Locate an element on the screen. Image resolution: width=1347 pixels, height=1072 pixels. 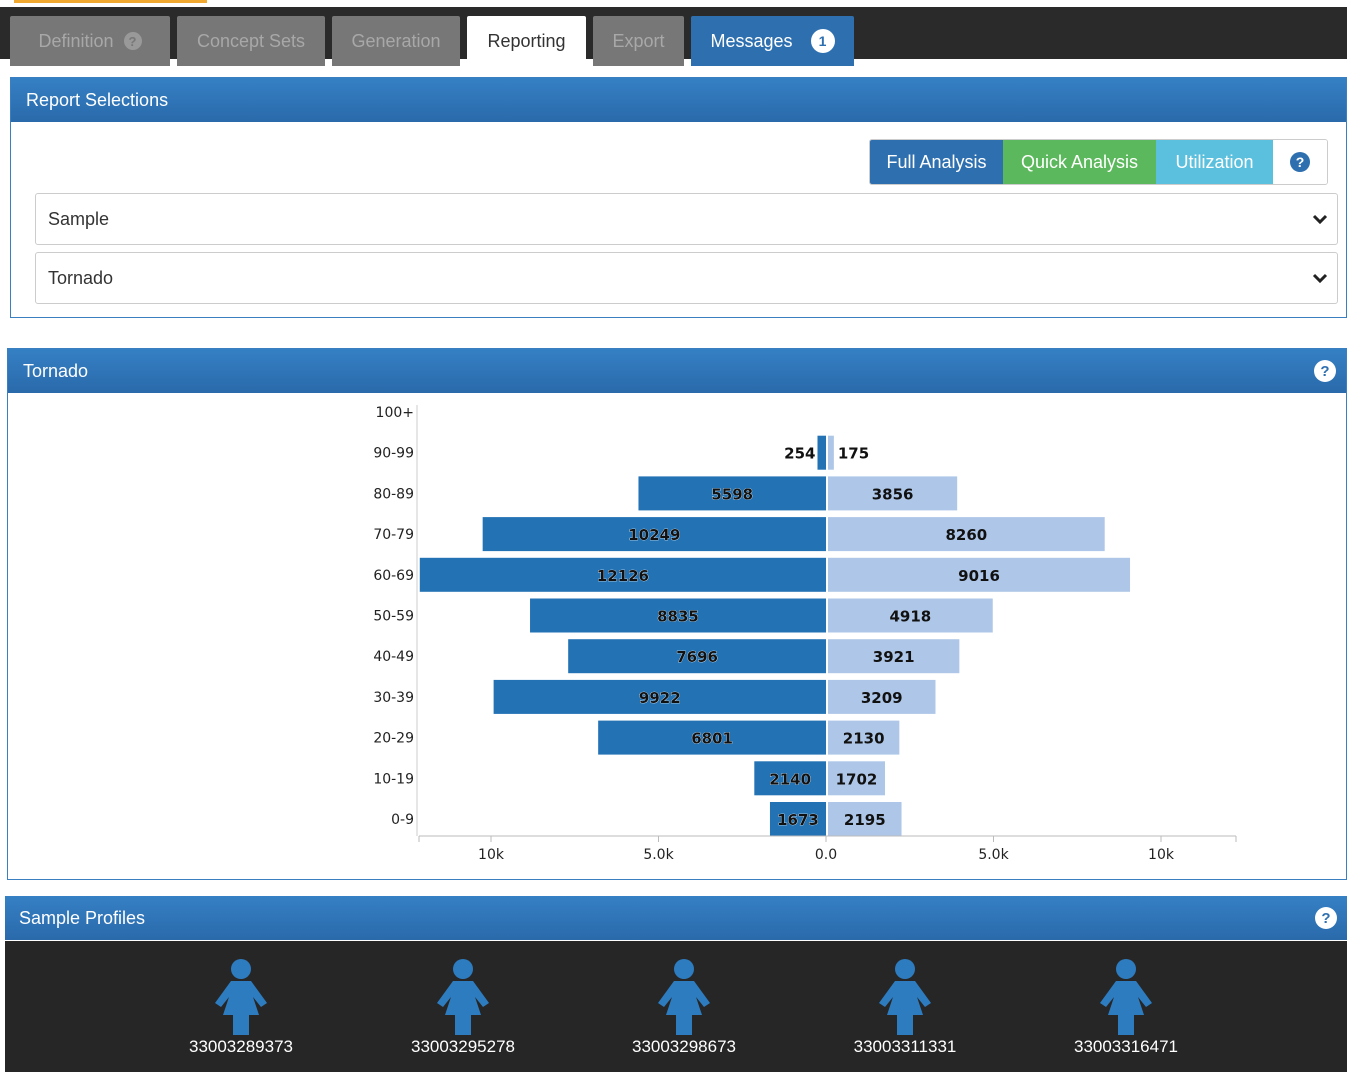
y-tick-label: 20-29 is located at coordinates (393, 739).